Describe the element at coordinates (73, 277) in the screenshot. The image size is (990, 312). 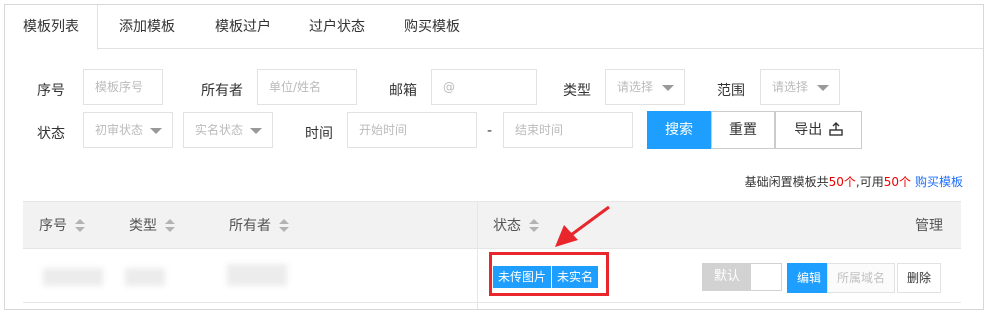
I see `redacted-id` at that location.